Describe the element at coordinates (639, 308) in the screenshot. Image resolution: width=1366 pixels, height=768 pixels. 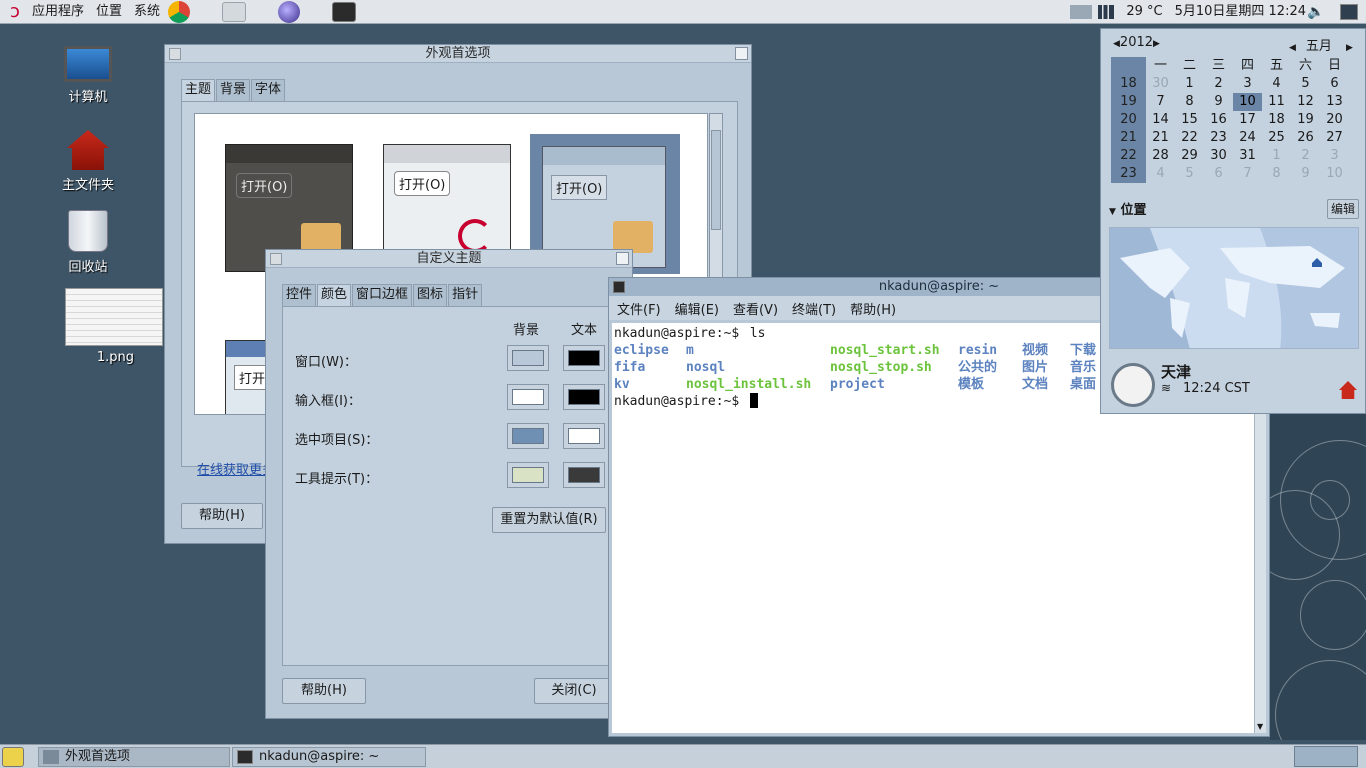
I see `menu-file: 文件(F)` at that location.